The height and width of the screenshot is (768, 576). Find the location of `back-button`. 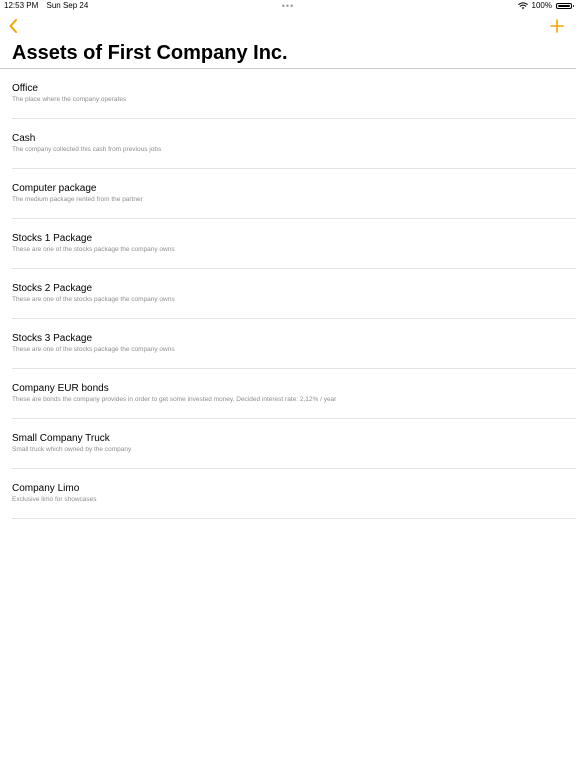

back-button is located at coordinates (14, 26).